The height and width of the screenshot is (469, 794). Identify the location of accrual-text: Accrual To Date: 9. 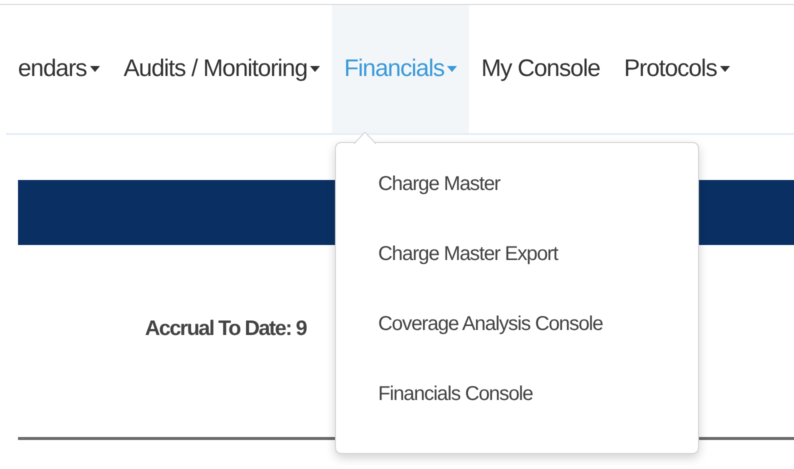
(225, 328).